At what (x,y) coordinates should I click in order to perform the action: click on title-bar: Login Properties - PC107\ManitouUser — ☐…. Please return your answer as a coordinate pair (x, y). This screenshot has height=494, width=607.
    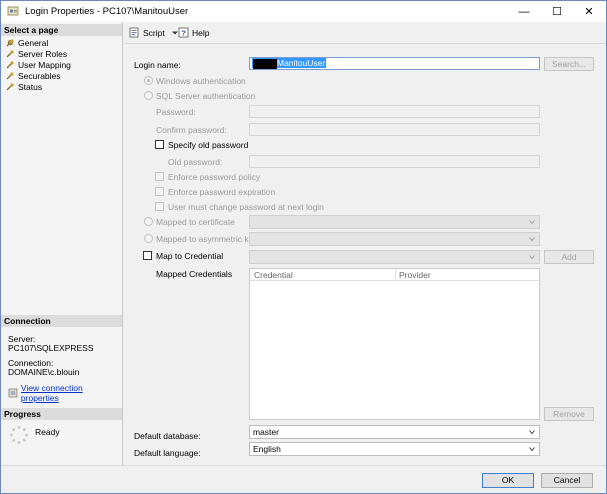
    Looking at the image, I should click on (303, 11).